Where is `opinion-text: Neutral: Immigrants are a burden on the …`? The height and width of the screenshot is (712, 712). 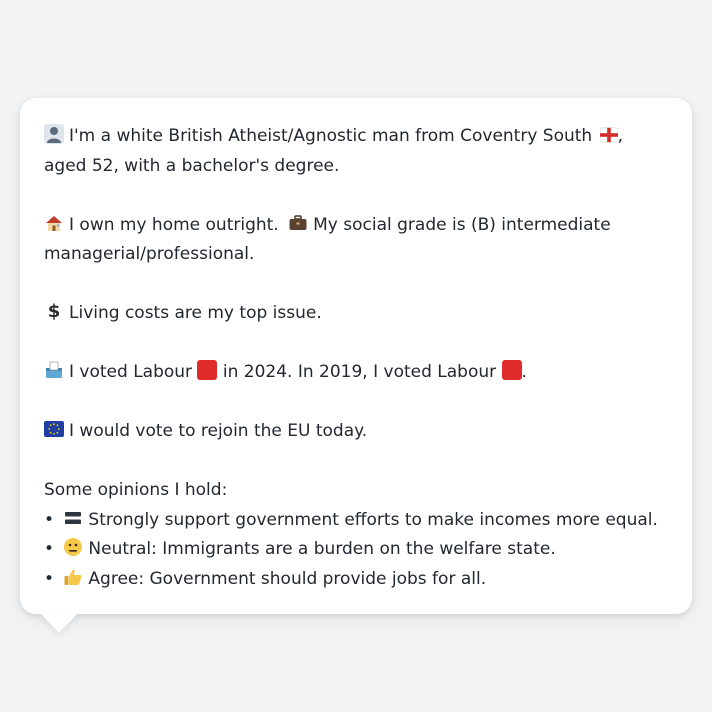
opinion-text: Neutral: Immigrants are a burden on the … is located at coordinates (322, 549).